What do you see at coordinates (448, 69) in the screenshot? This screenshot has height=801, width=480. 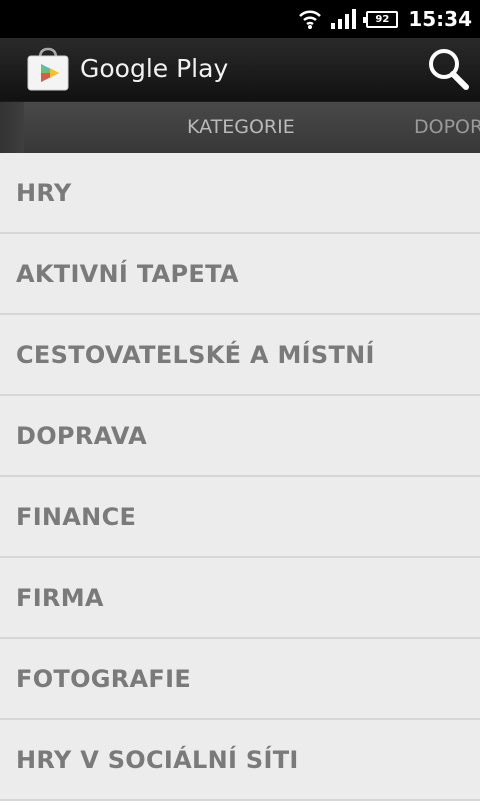 I see `search-icon` at bounding box center [448, 69].